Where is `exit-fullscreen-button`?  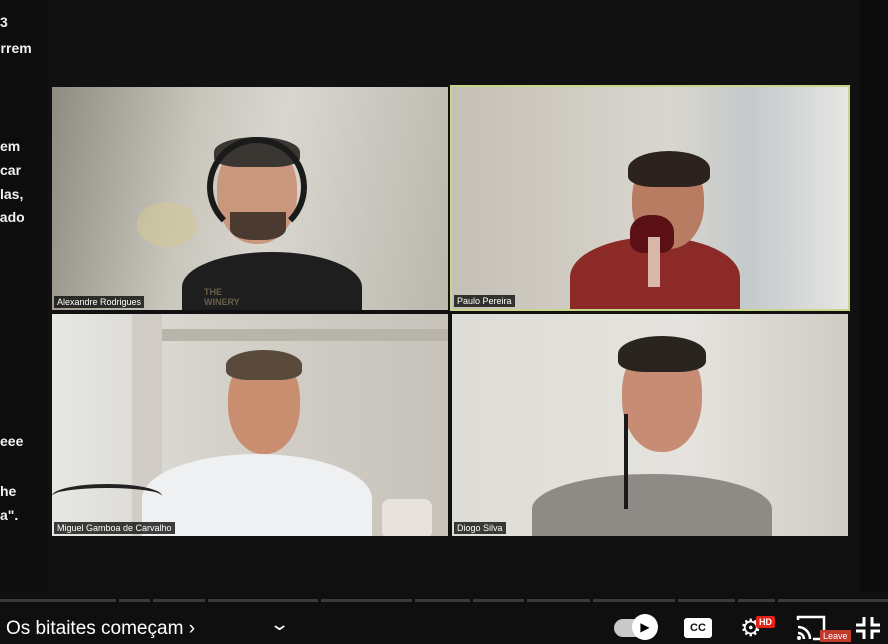 exit-fullscreen-button is located at coordinates (868, 628).